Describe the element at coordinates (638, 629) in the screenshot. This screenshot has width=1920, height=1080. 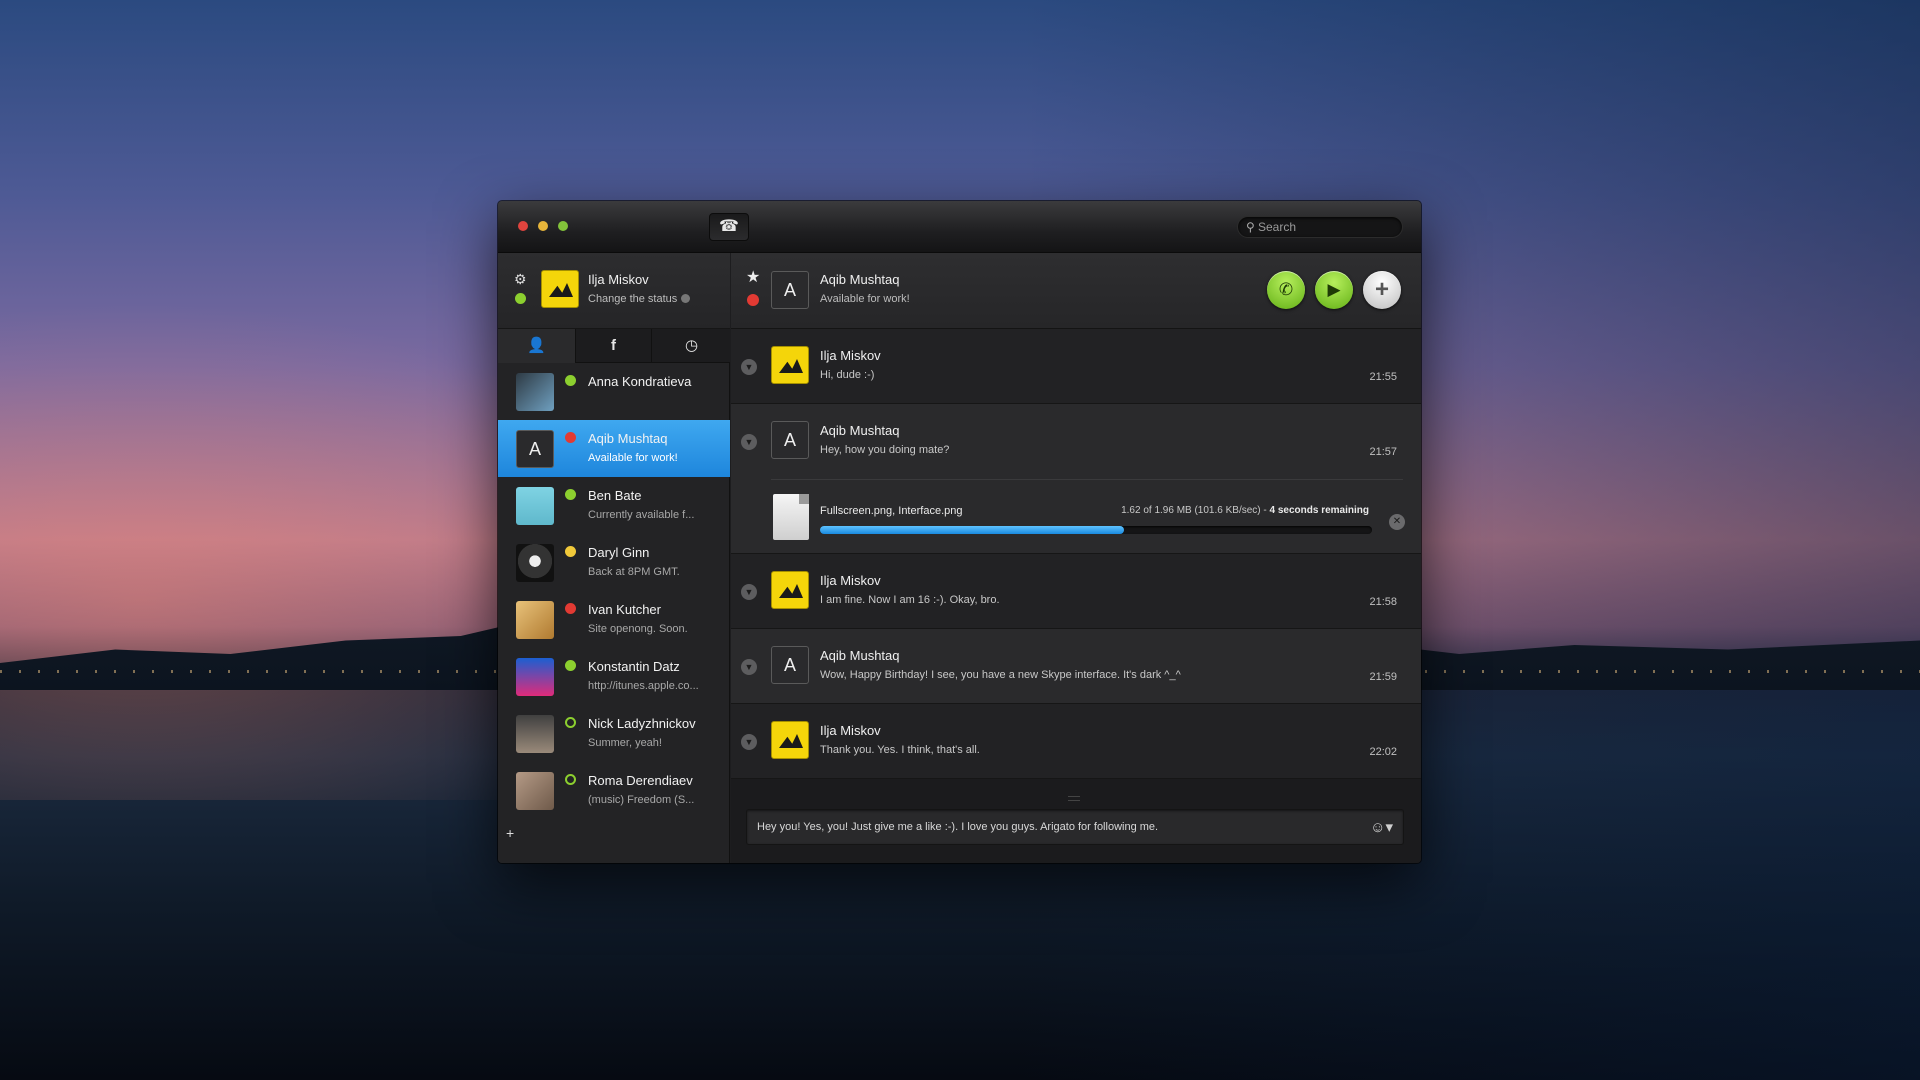
I see `contact-status: Site openong. Soon.` at that location.